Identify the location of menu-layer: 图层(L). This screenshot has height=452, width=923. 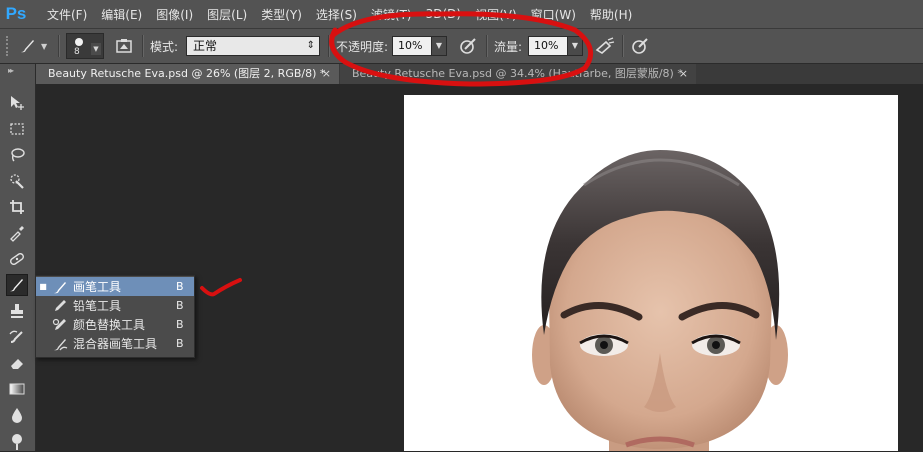
(227, 14).